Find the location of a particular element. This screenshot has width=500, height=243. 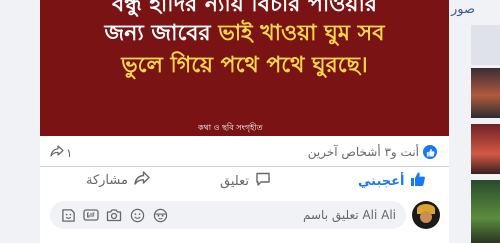

sticker-icon is located at coordinates (68, 215).